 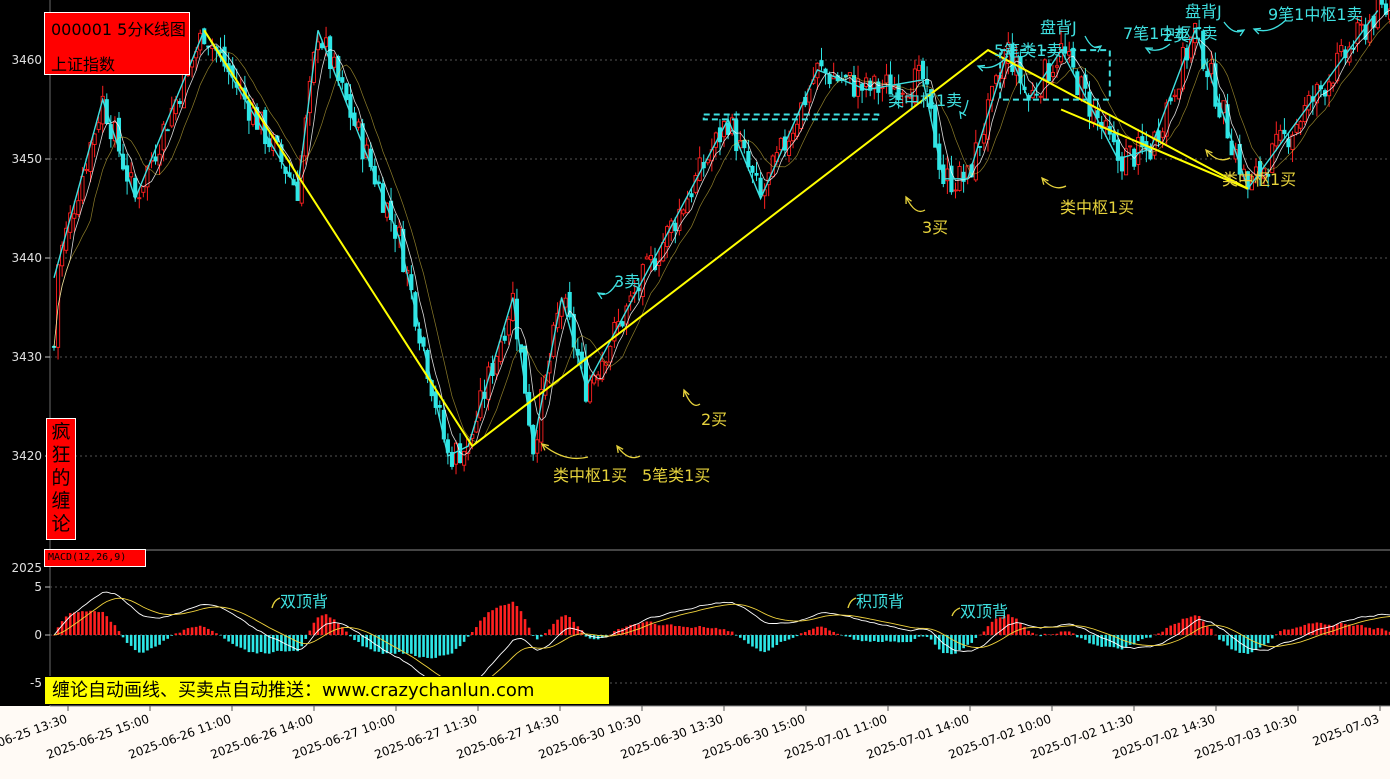 I want to click on signal-label: 5笔类1卖, so click(x=1028, y=50).